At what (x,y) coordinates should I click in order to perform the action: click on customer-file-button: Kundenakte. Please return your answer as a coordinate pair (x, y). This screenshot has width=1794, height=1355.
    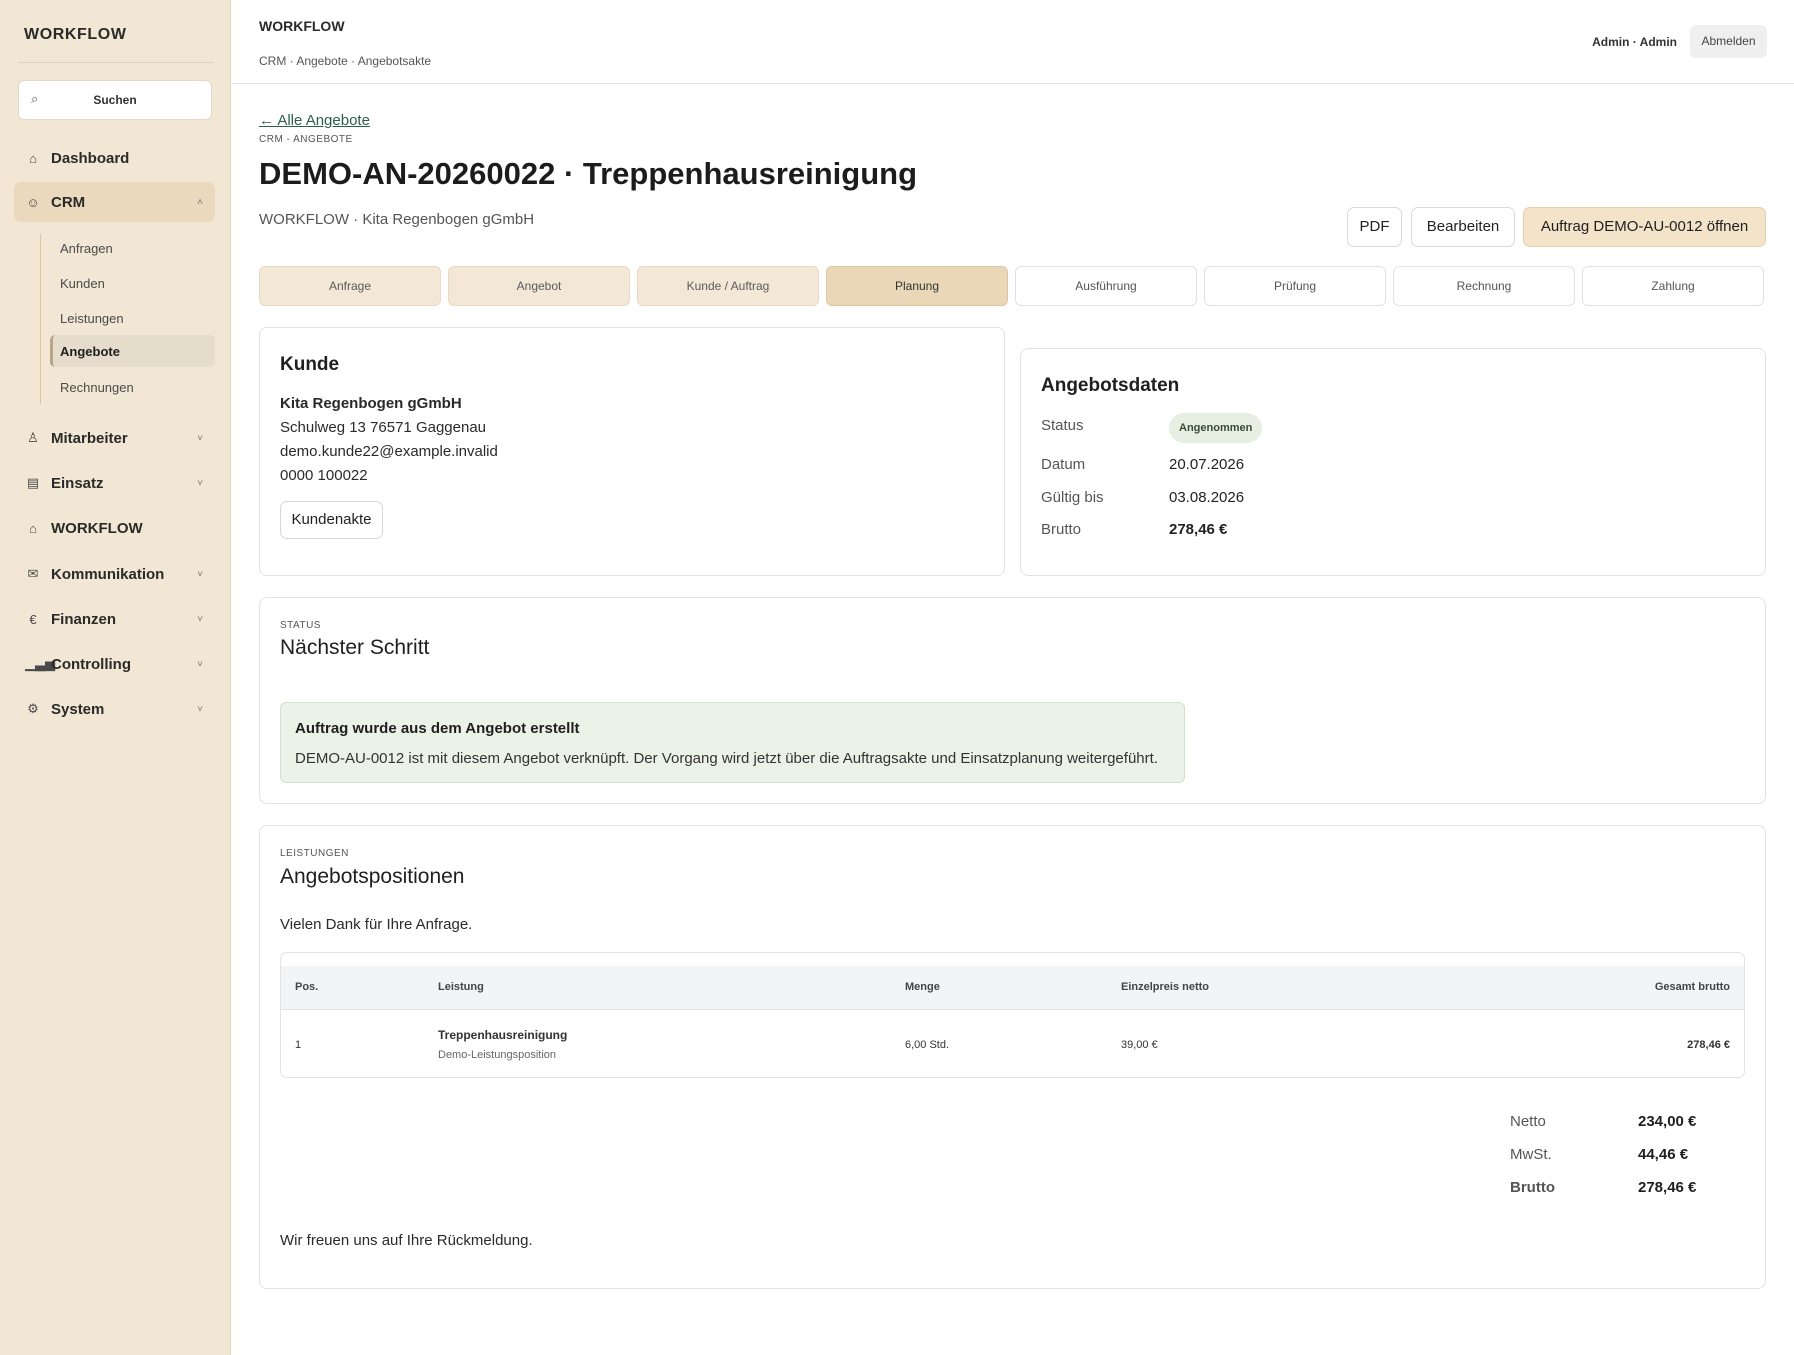
    Looking at the image, I should click on (331, 520).